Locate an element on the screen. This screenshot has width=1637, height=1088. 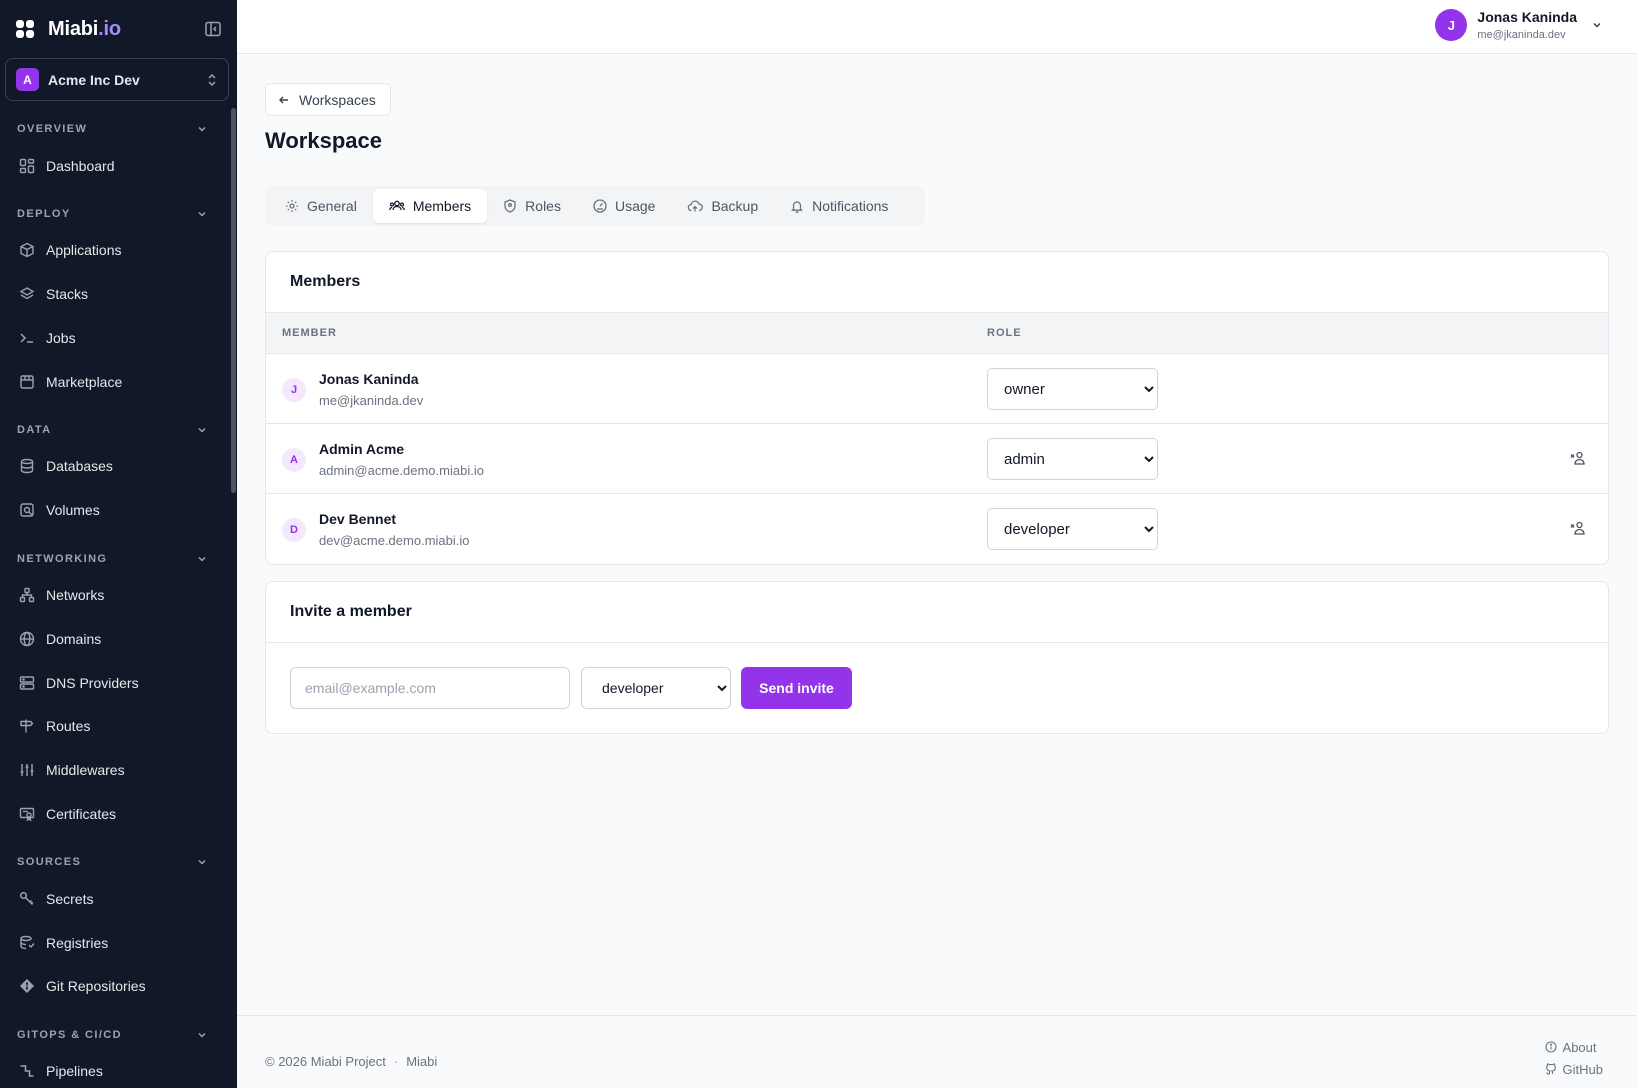
back-to-workspaces-button: Workspaces is located at coordinates (328, 99).